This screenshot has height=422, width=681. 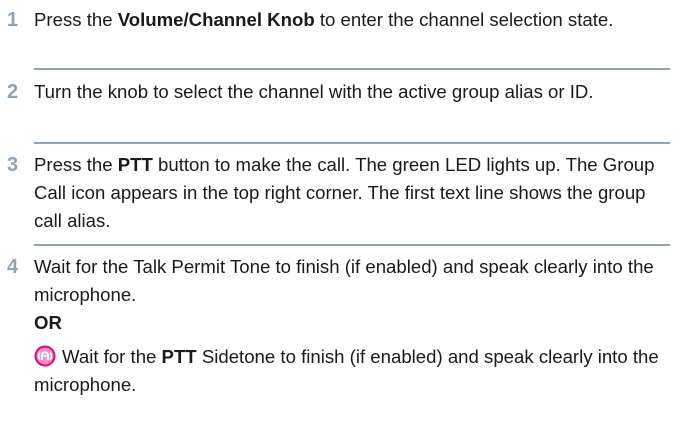 I want to click on alt-text-pre: Wait for the, so click(x=112, y=356).